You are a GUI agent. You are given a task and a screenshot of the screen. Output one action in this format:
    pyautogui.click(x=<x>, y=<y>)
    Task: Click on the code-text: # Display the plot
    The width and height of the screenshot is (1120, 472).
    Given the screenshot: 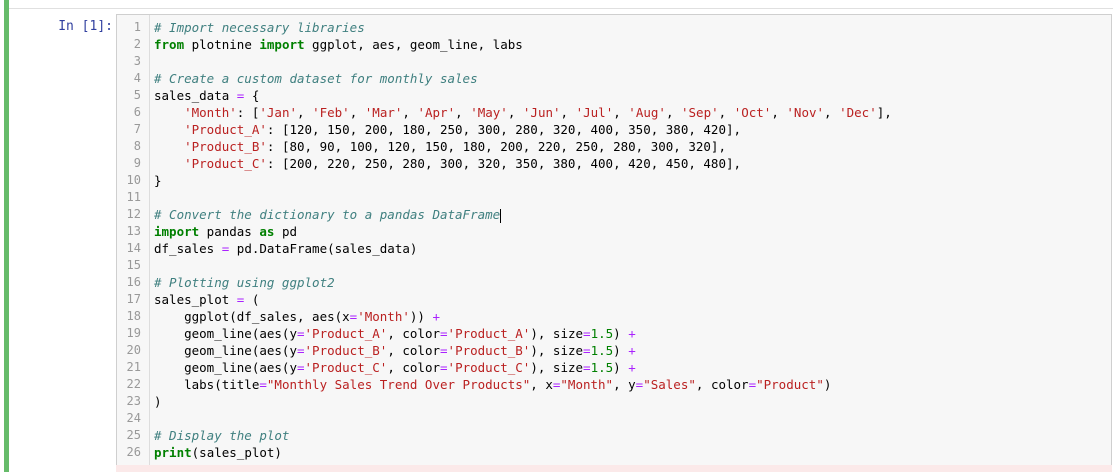 What is the action you would take?
    pyautogui.click(x=221, y=435)
    